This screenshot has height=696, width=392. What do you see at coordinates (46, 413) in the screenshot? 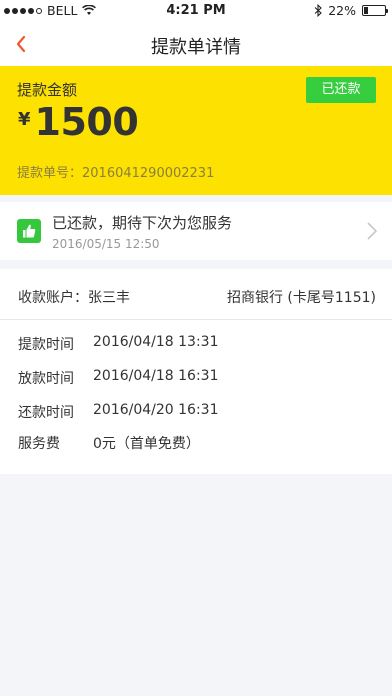
I see `detail-key: 还款时间` at bounding box center [46, 413].